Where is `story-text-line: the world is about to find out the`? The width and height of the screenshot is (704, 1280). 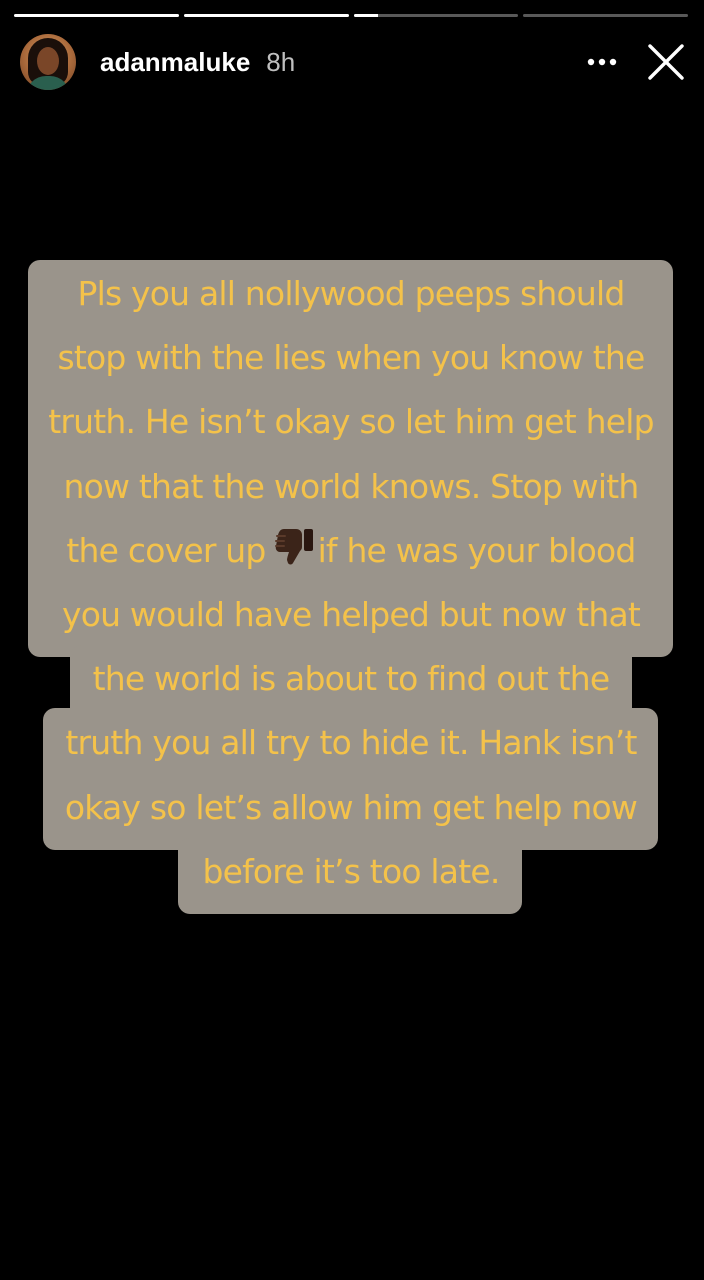
story-text-line: the world is about to find out the is located at coordinates (351, 679).